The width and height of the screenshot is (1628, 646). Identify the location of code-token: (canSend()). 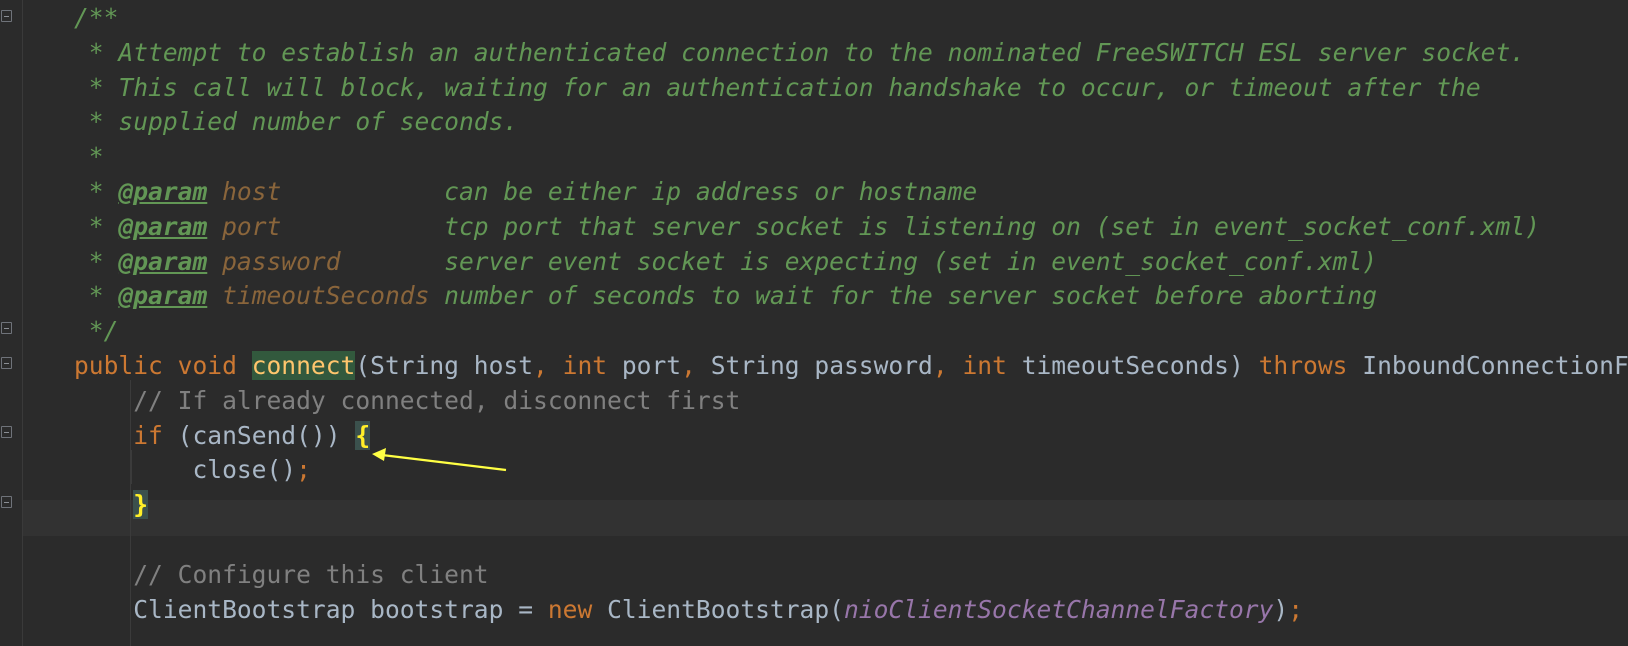
(266, 435).